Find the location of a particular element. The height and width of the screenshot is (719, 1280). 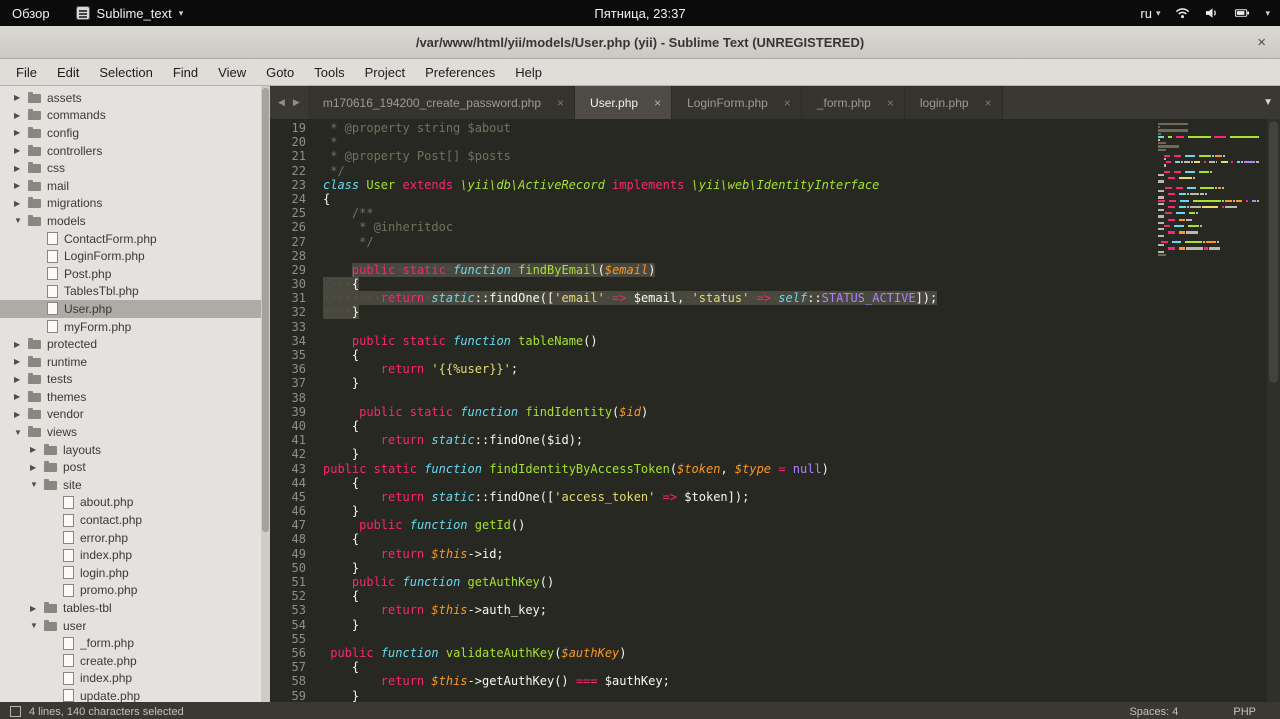

file-form-php: _form.php is located at coordinates (135, 643).